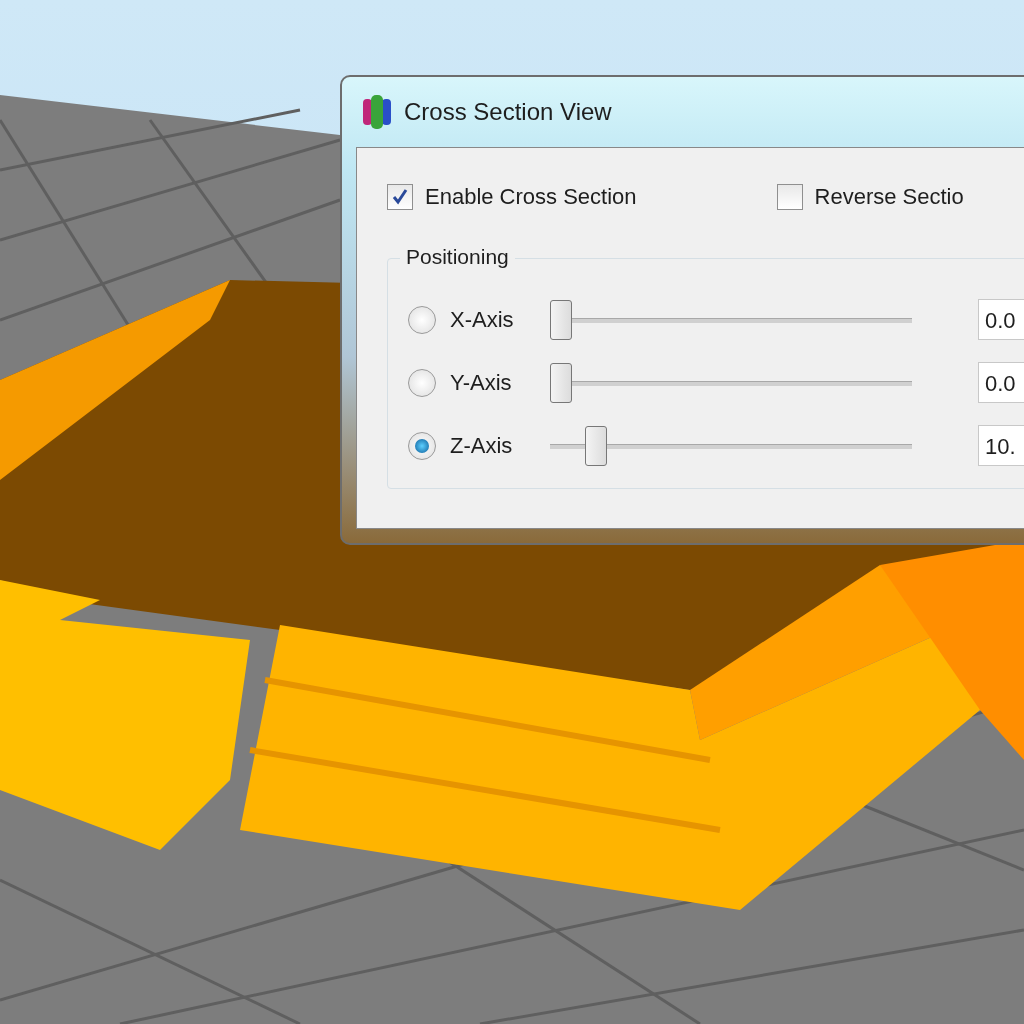 The image size is (1024, 1024). Describe the element at coordinates (531, 197) in the screenshot. I see `checkbox-label: Enable Cross Section` at that location.